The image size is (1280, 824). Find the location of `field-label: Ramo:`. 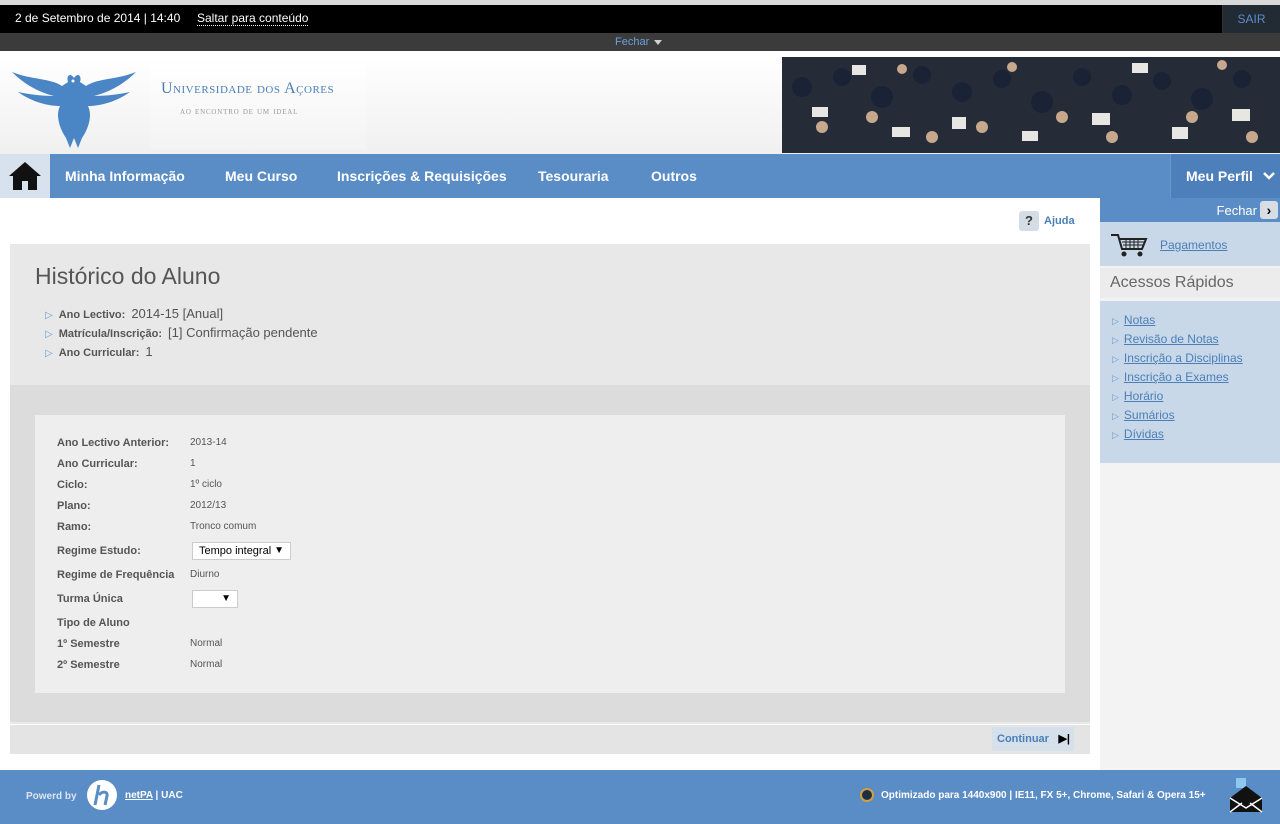

field-label: Ramo: is located at coordinates (74, 527).